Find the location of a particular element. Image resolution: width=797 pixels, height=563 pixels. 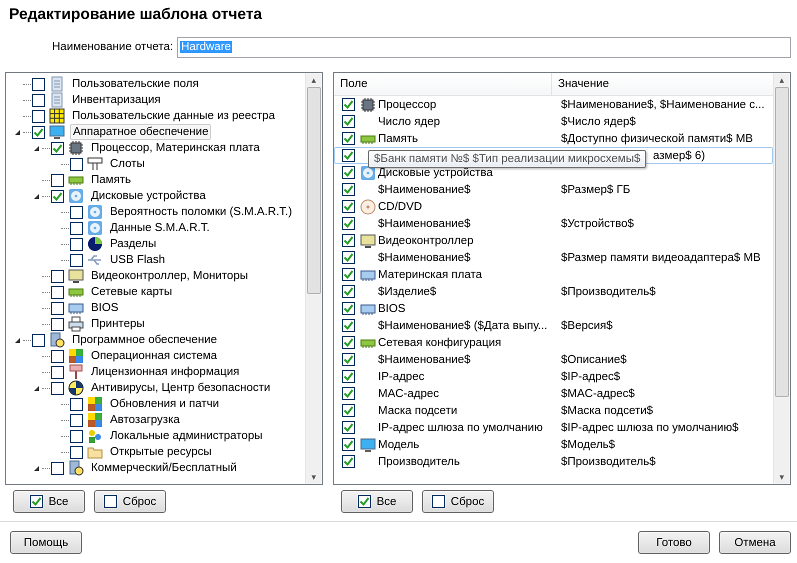

dialog-button: Отмена is located at coordinates (755, 542).